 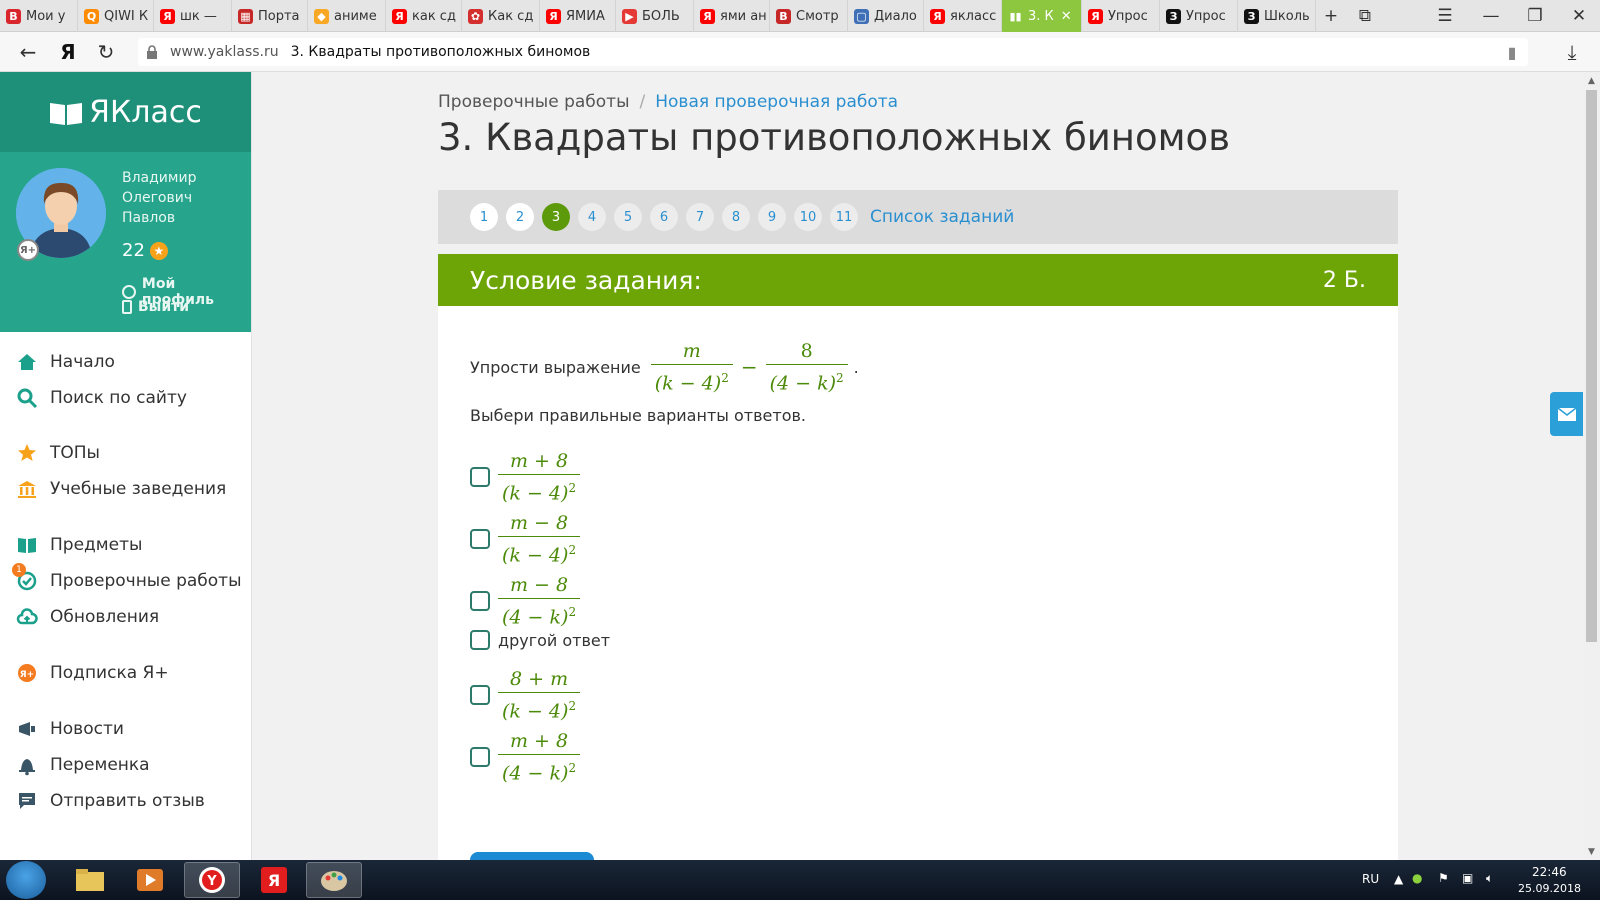 What do you see at coordinates (540, 640) in the screenshot?
I see `answer-option: другой ответ` at bounding box center [540, 640].